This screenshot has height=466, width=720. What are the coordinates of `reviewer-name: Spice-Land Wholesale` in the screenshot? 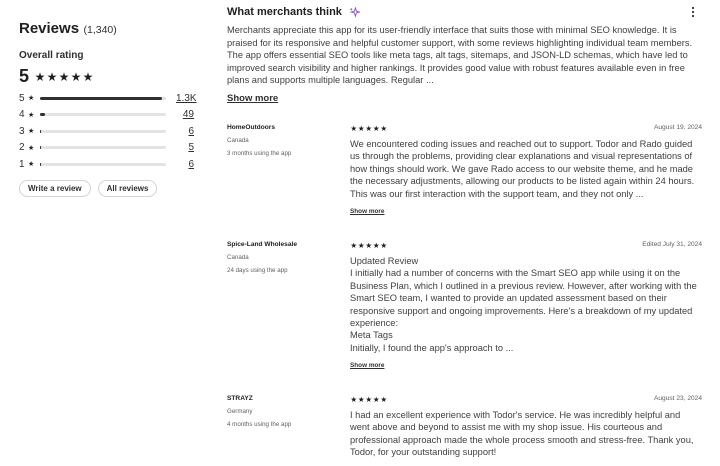 It's located at (262, 244).